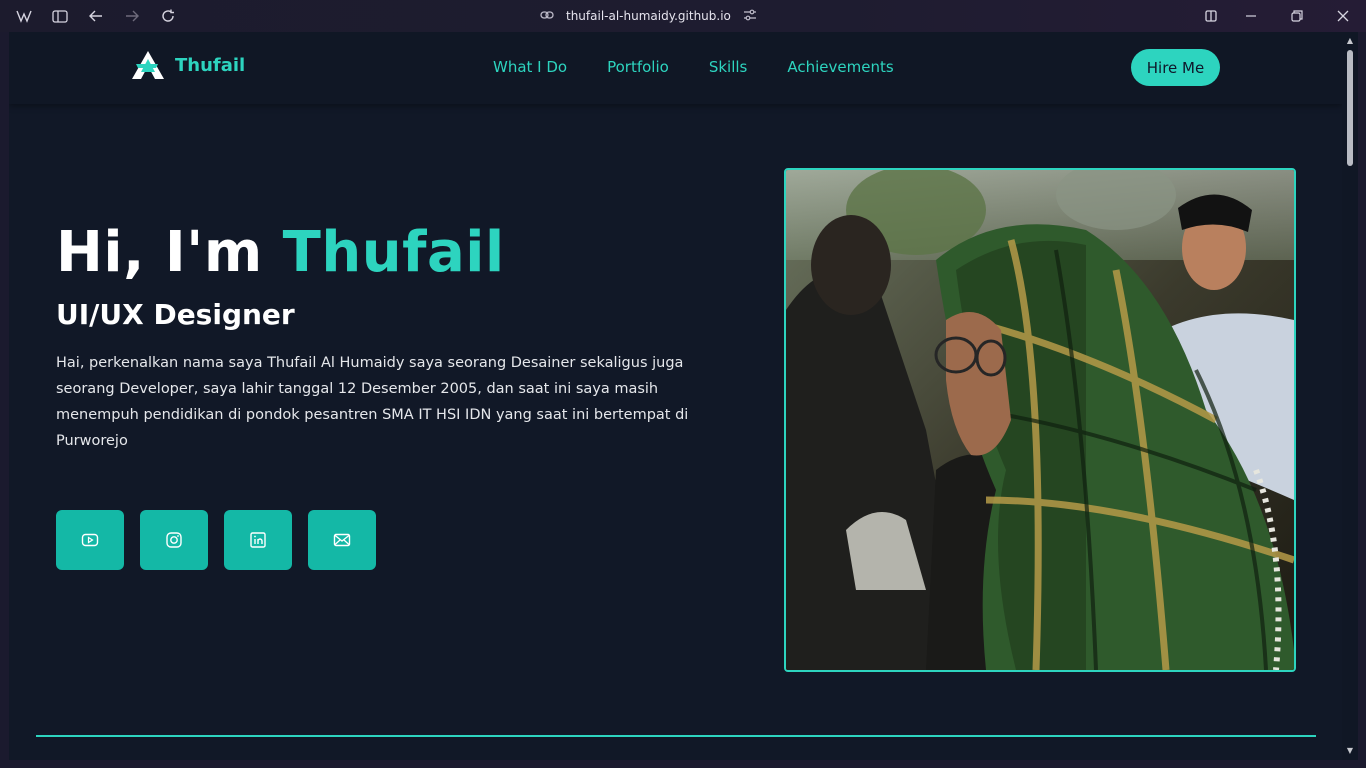 The image size is (1366, 768). Describe the element at coordinates (24, 16) in the screenshot. I see `browser-logo-icon` at that location.